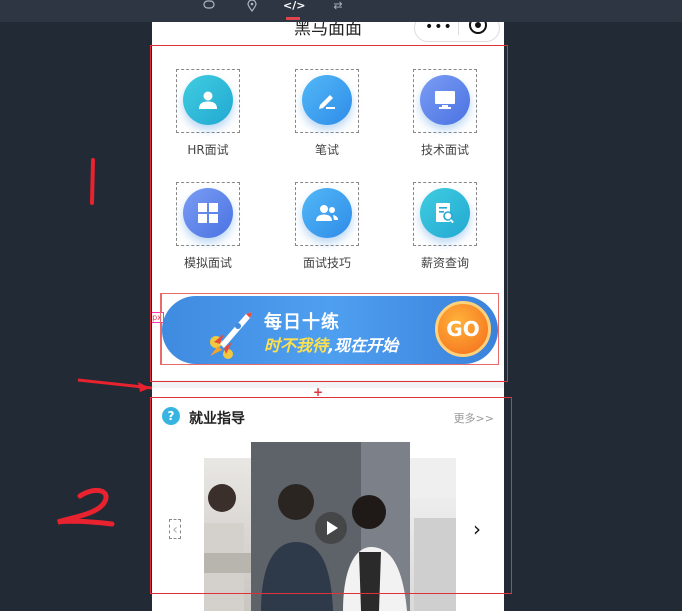 The image size is (682, 611). Describe the element at coordinates (86, 507) in the screenshot. I see `handwritten-number-two` at that location.